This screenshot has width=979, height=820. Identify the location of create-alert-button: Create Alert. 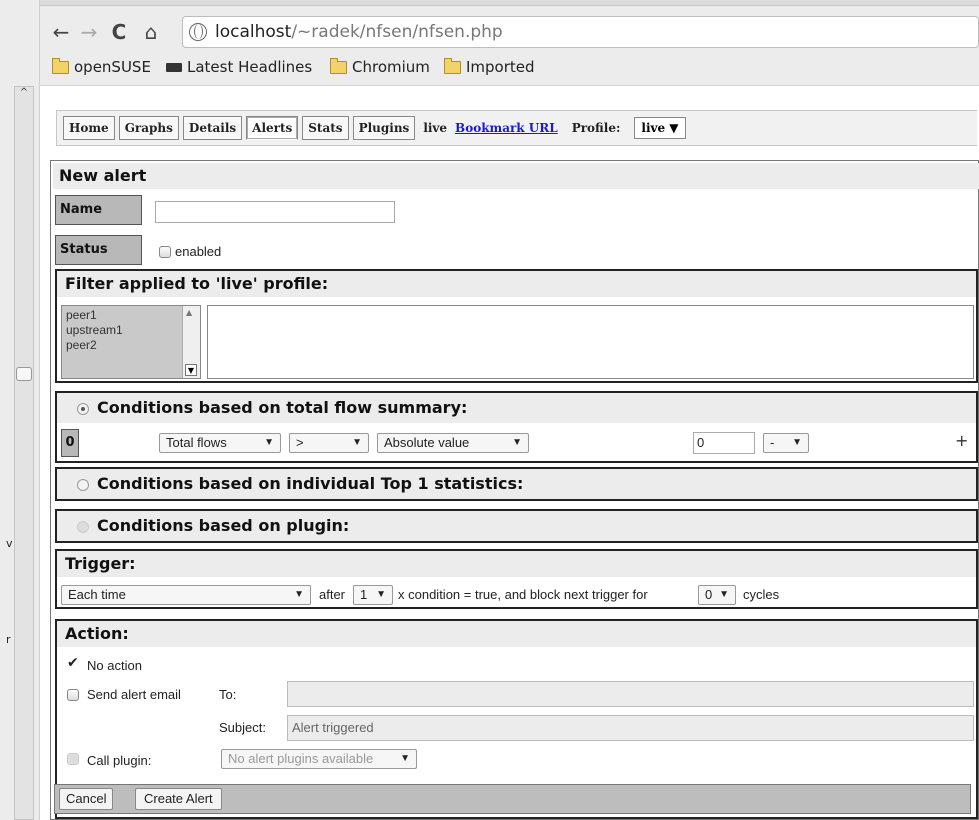
(178, 799).